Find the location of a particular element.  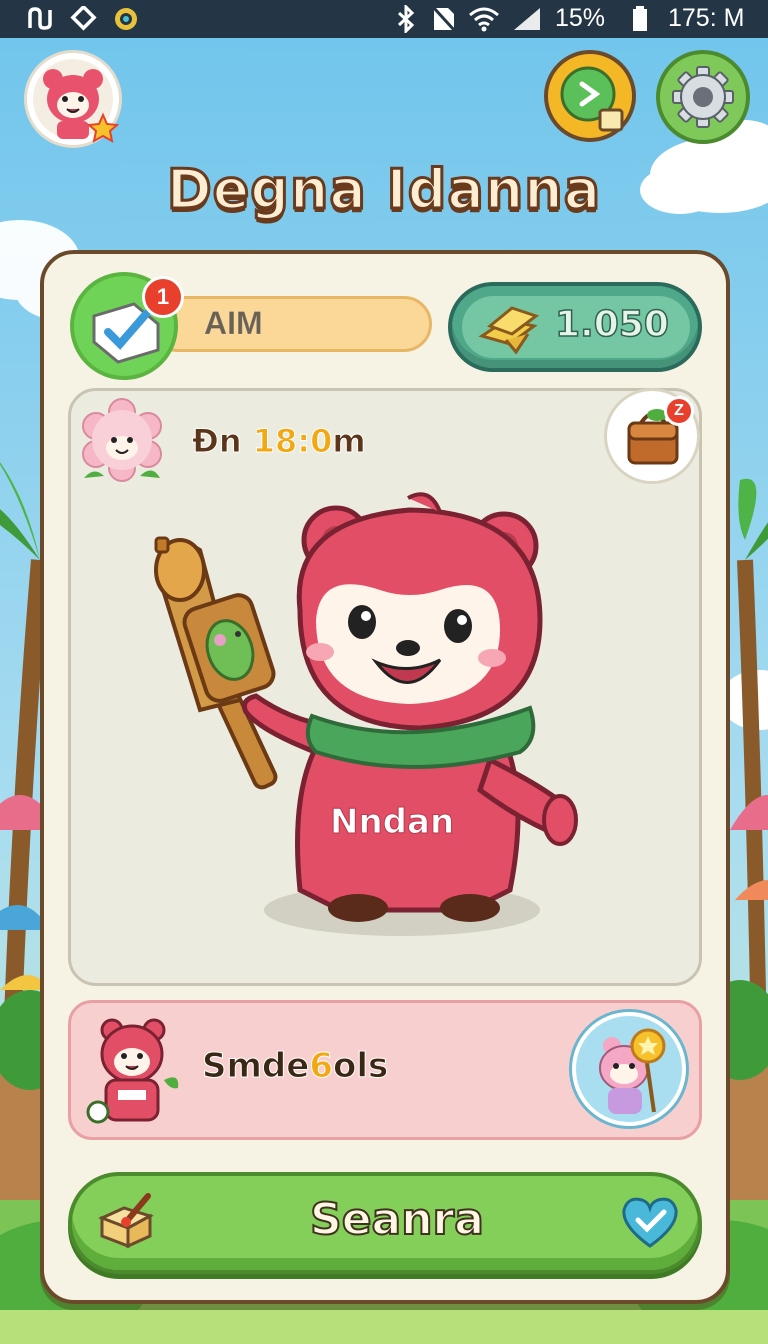

timer-text: Ðn 18:0m is located at coordinates (279, 441).